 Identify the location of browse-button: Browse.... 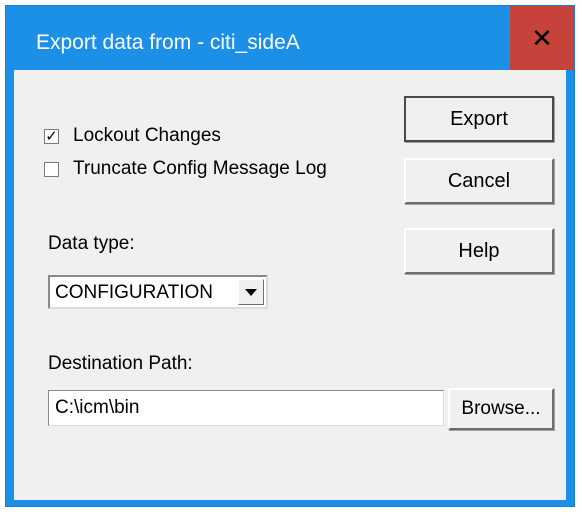
(501, 409).